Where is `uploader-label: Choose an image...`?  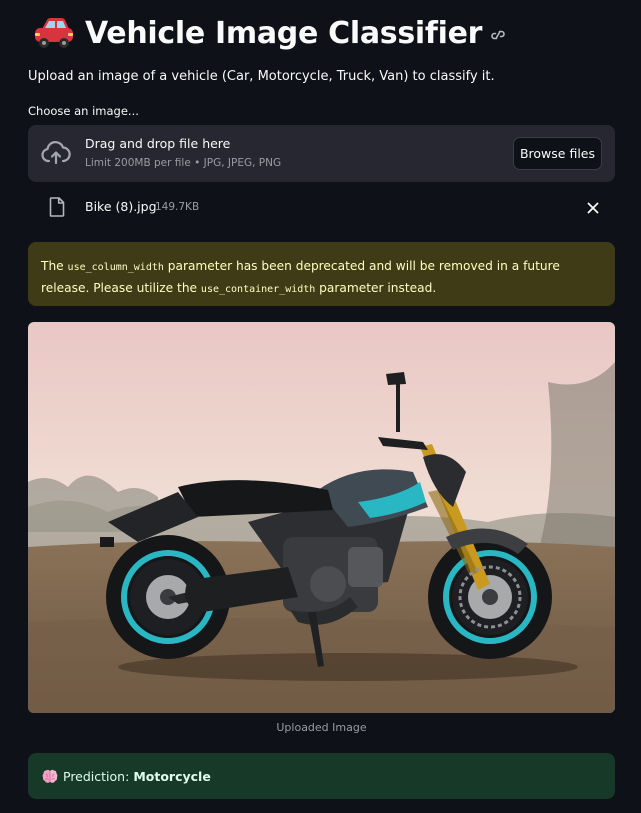
uploader-label: Choose an image... is located at coordinates (83, 111).